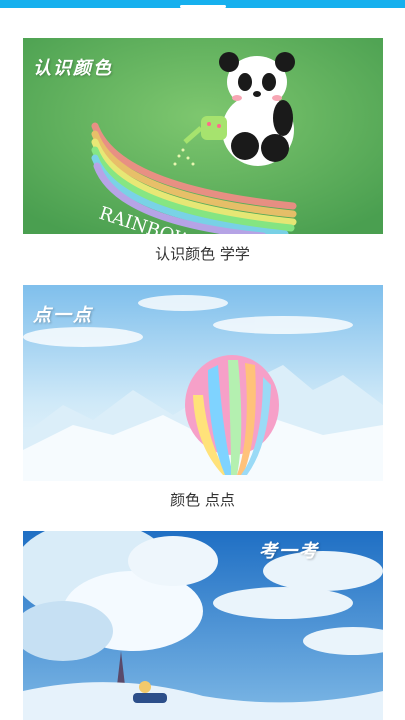 The height and width of the screenshot is (720, 405). I want to click on panda-icon, so click(257, 109).